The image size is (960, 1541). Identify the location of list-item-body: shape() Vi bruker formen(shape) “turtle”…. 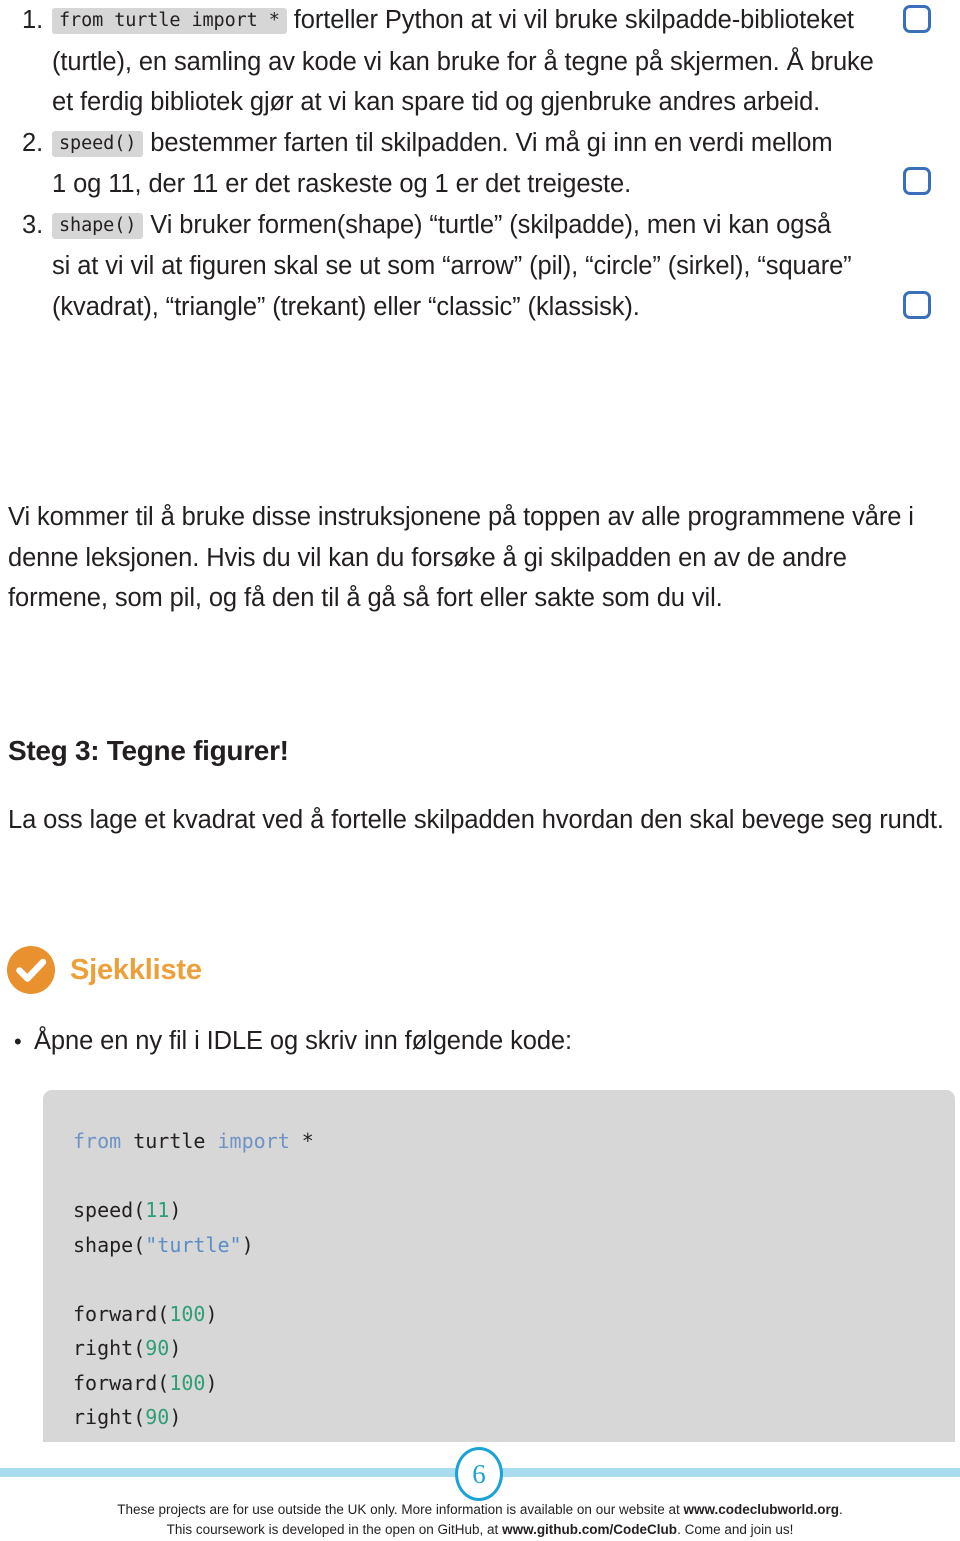
(452, 266).